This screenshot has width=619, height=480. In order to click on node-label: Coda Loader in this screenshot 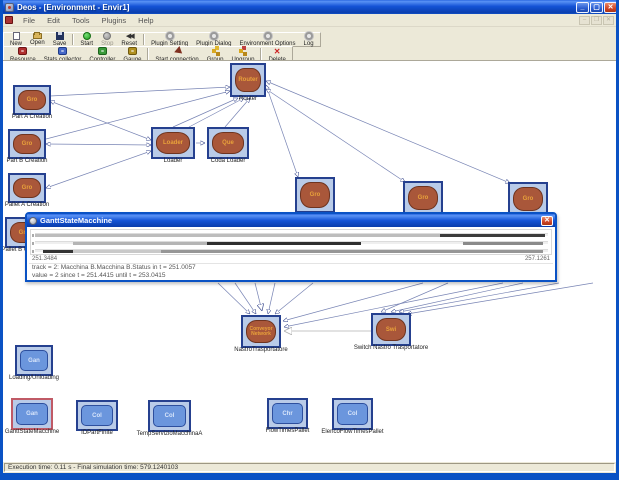, I will do `click(228, 161)`.